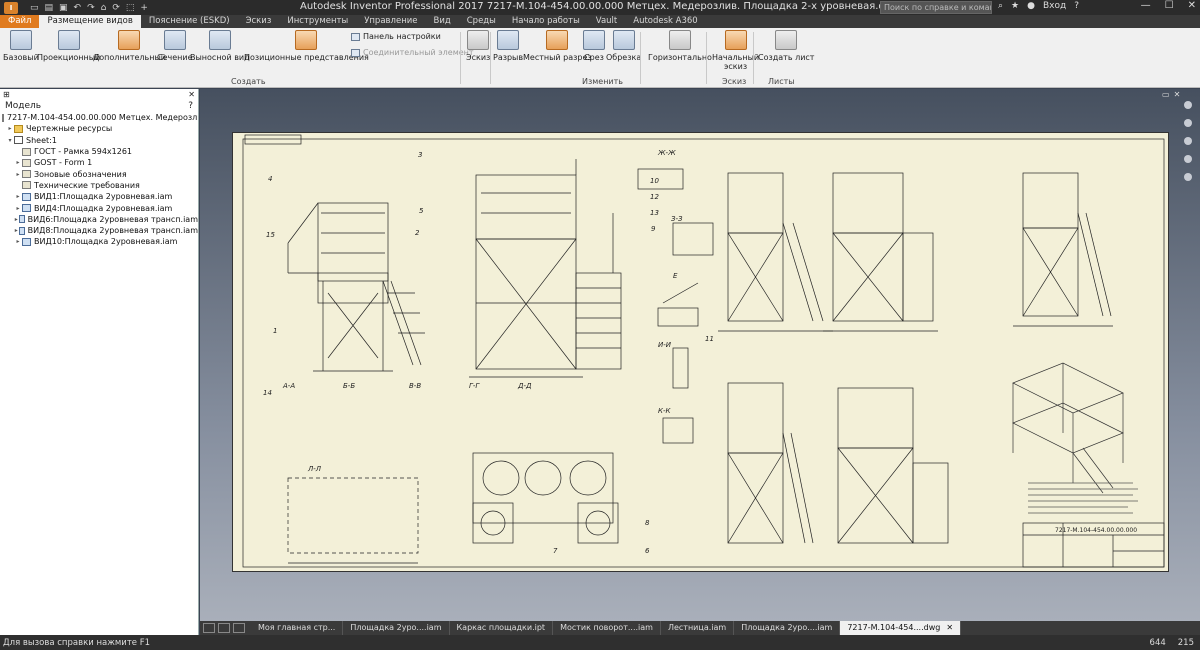 The image size is (1200, 650). I want to click on tab-a360: Autodesk A360, so click(665, 21).